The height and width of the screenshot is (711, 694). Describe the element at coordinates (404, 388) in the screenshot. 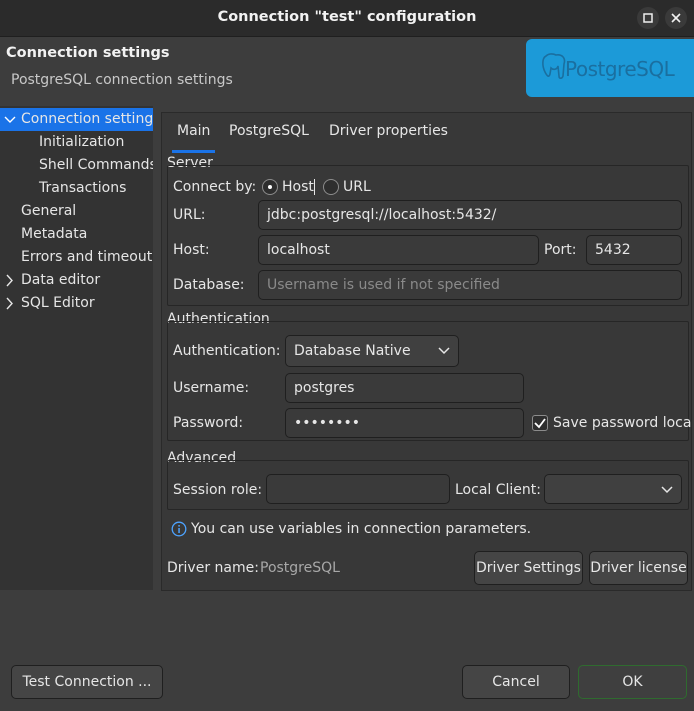

I see `username-input: postgres` at that location.